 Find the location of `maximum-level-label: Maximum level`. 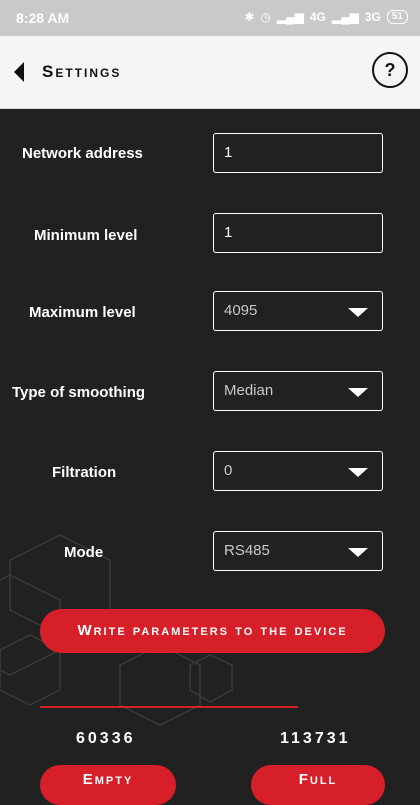

maximum-level-label: Maximum level is located at coordinates (82, 312).